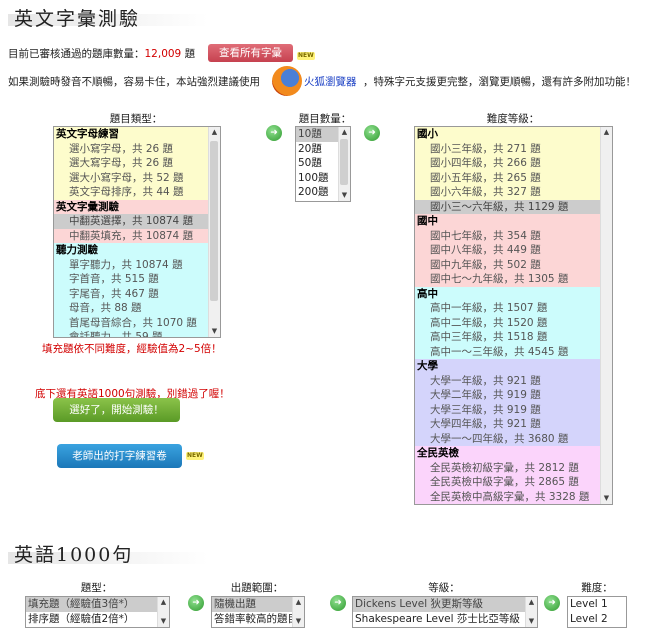  What do you see at coordinates (513, 221) in the screenshot?
I see `option-group-label: 國中` at bounding box center [513, 221].